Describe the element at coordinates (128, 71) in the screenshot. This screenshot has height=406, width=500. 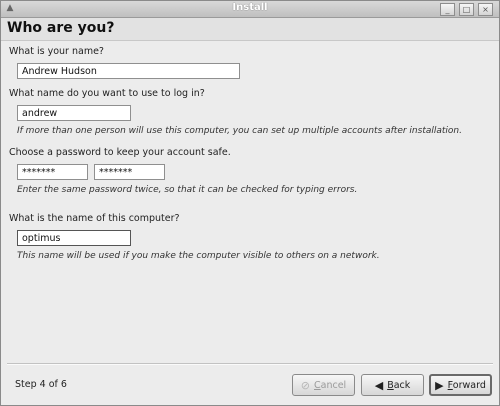
I see `full-name-field` at that location.